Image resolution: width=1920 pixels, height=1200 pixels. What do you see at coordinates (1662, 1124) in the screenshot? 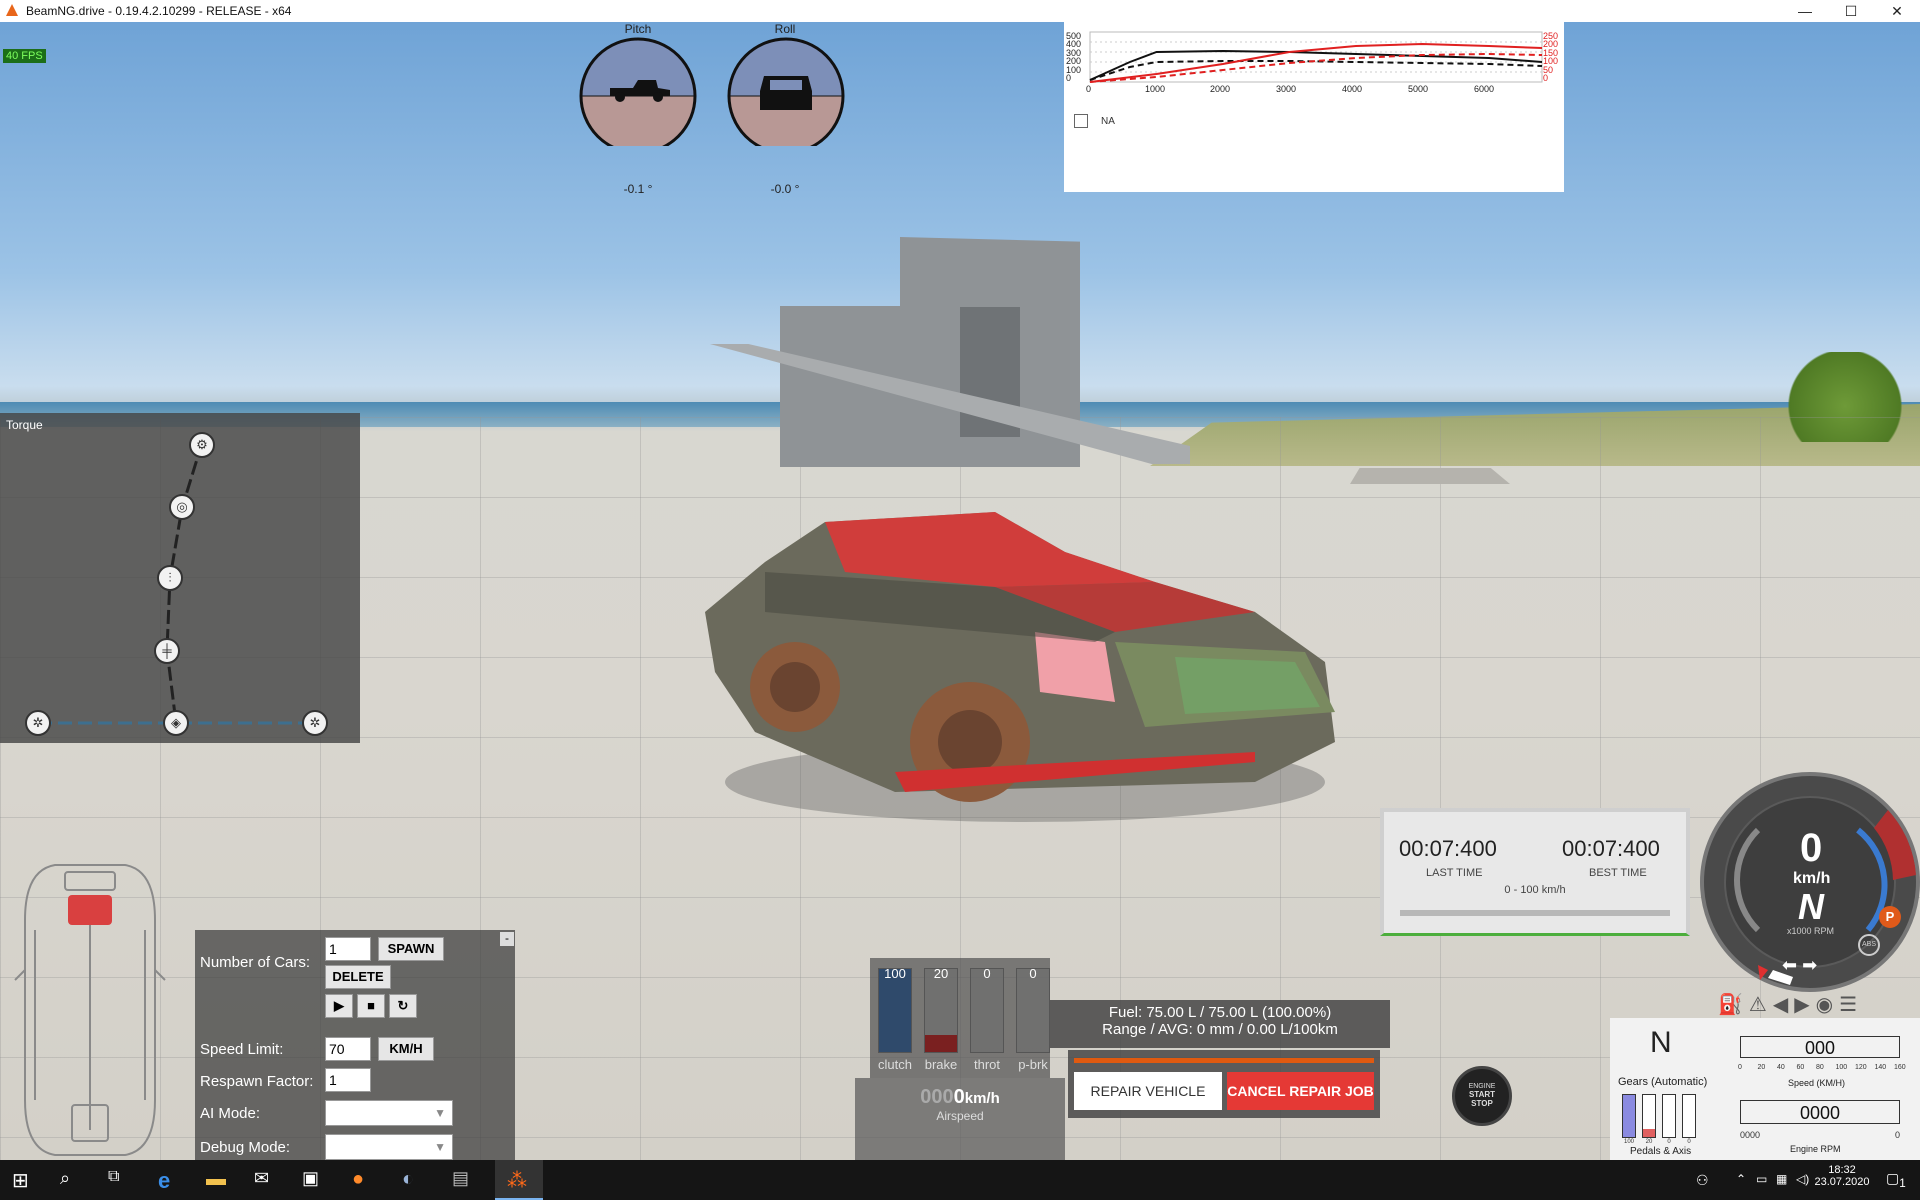
I see `mini-pedal-bars: 100 20 0 0` at bounding box center [1662, 1124].